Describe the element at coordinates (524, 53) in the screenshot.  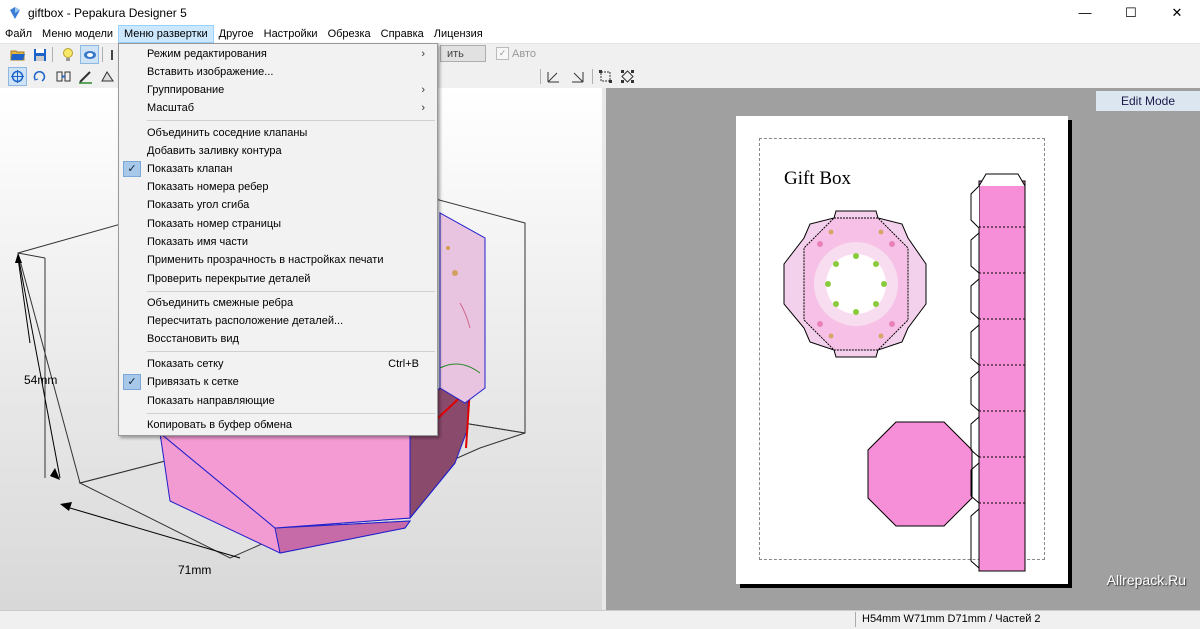
I see `auto-checkbox-label: Авто` at that location.